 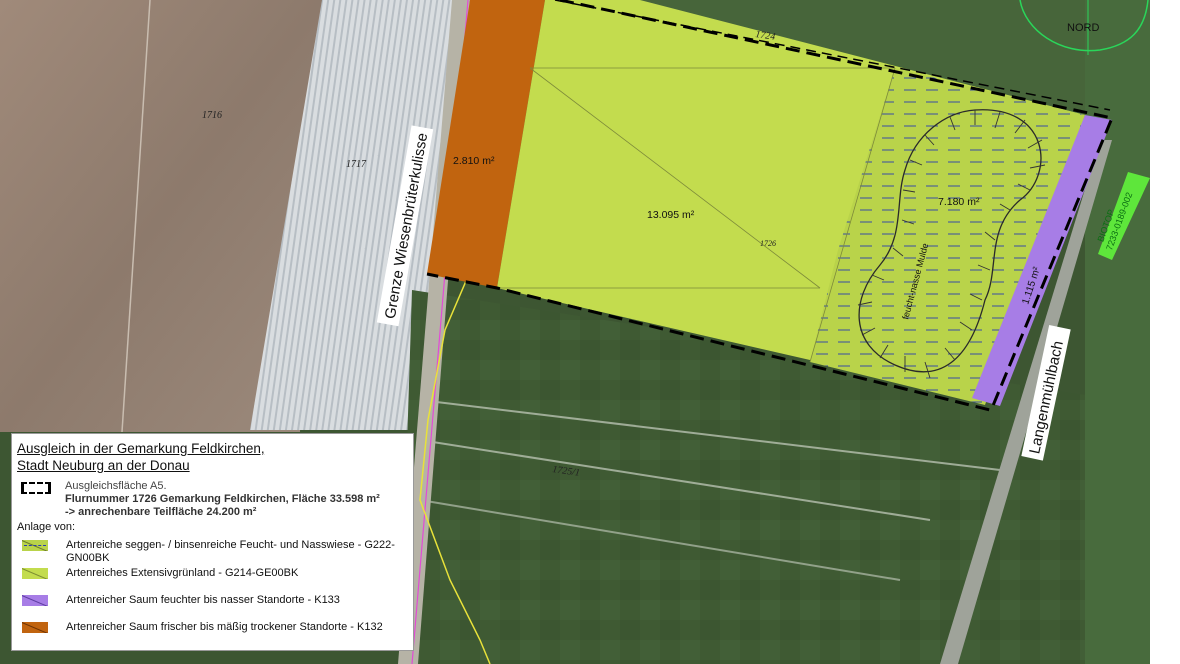 I want to click on wet-meadow-swatch-icon, so click(x=35, y=545).